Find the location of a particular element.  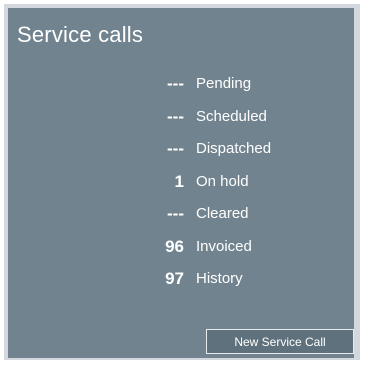

status-row-scheduled: --- Scheduled is located at coordinates (181, 123).